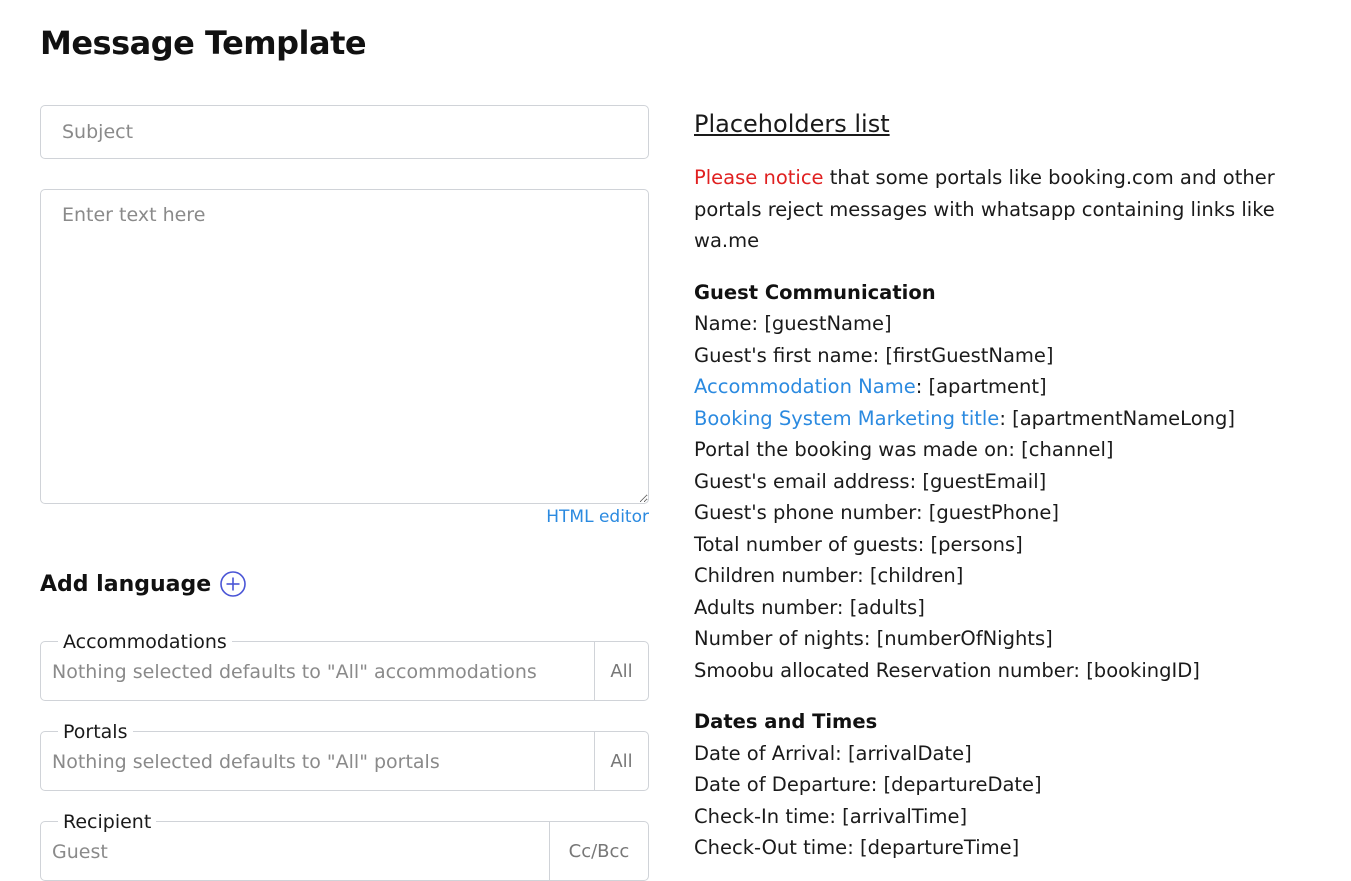  Describe the element at coordinates (792, 124) in the screenshot. I see `placeholders-list-title: Placeholders list` at that location.